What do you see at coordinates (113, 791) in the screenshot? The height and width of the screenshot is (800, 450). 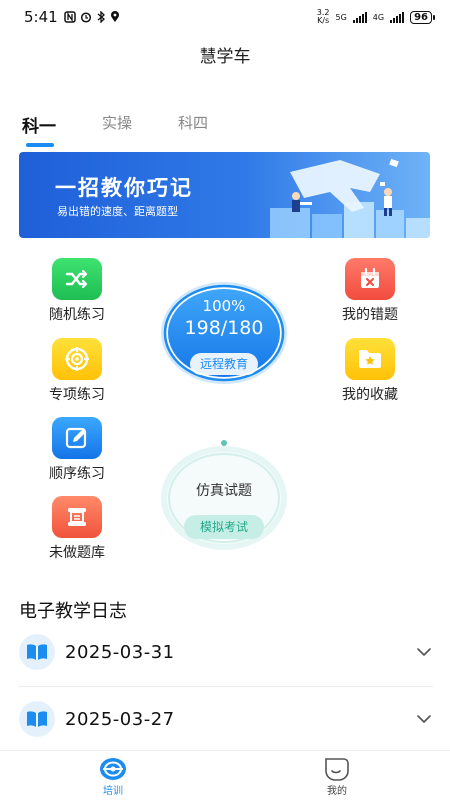 I see `nav-training-label: 培训` at bounding box center [113, 791].